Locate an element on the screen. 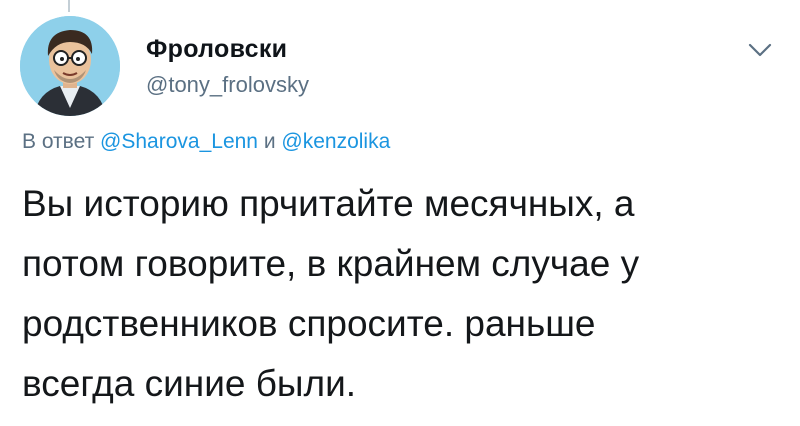 This screenshot has height=426, width=800. chevron-down-icon is located at coordinates (760, 50).